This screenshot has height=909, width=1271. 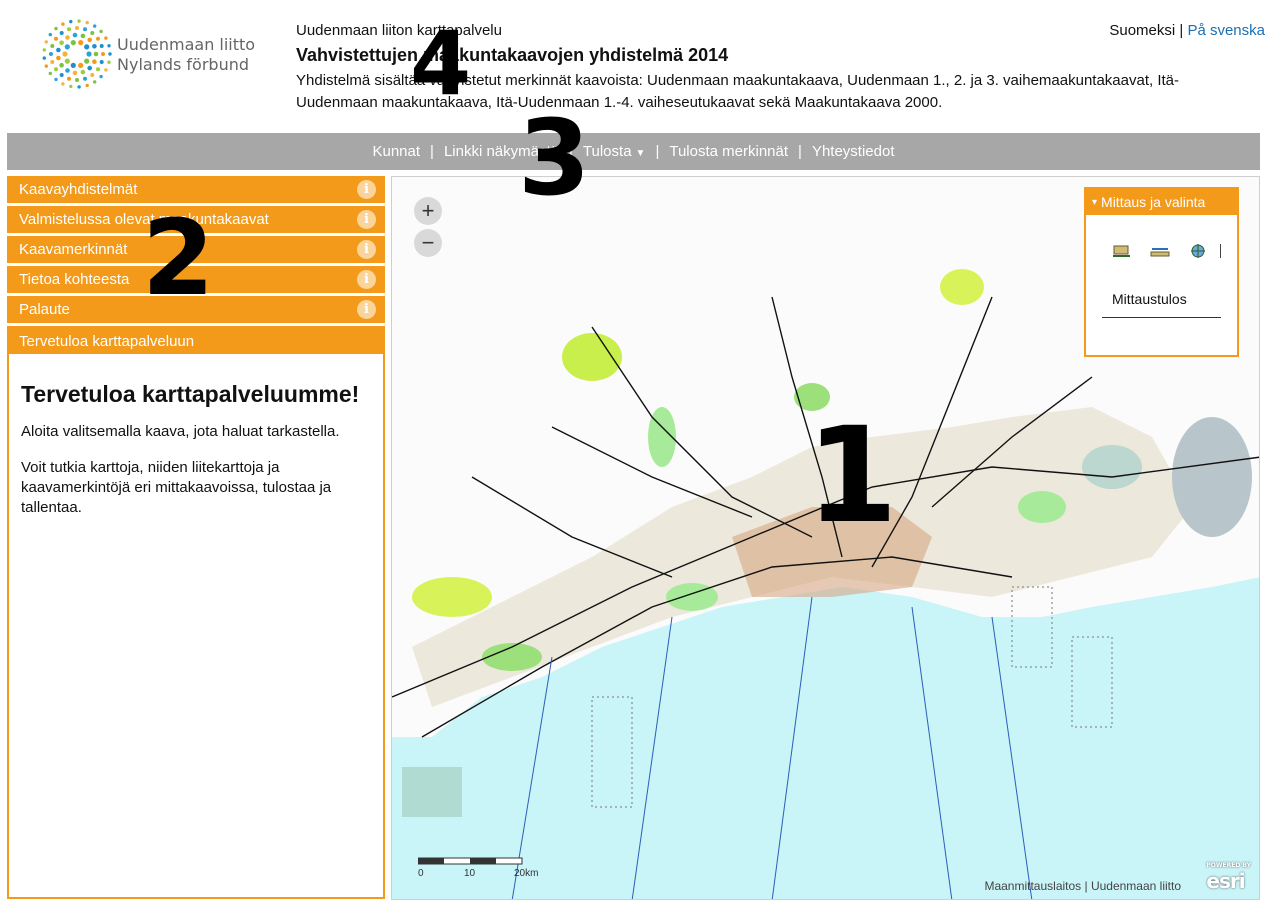 What do you see at coordinates (1228, 878) in the screenshot?
I see `esri-logo: POWERED BY esri` at bounding box center [1228, 878].